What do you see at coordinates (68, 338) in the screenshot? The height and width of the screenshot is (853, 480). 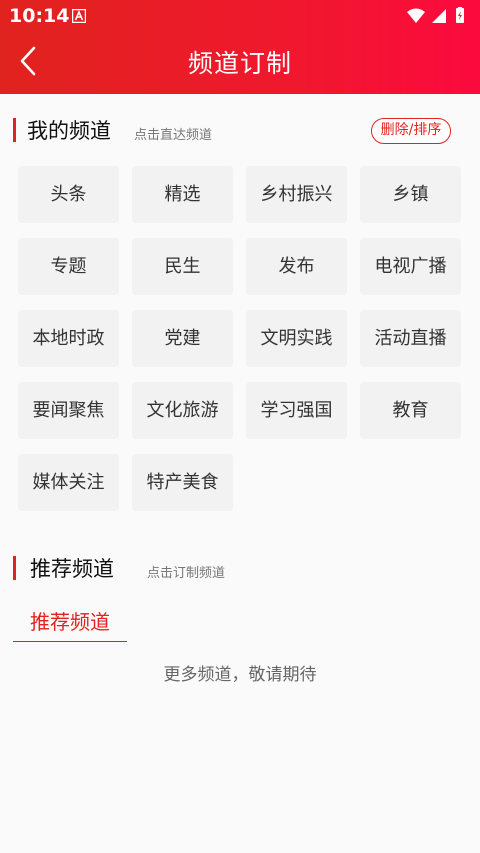 I see `channel-item: 本地时政` at bounding box center [68, 338].